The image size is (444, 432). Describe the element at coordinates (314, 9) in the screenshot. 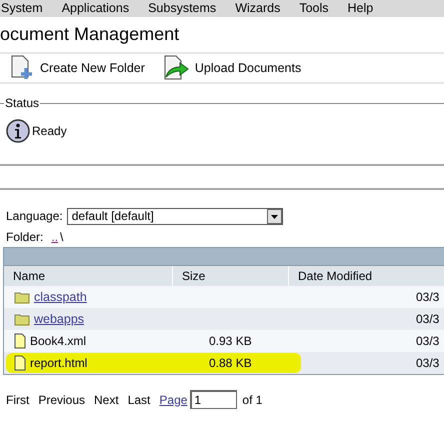

I see `menu-item: Tools` at that location.